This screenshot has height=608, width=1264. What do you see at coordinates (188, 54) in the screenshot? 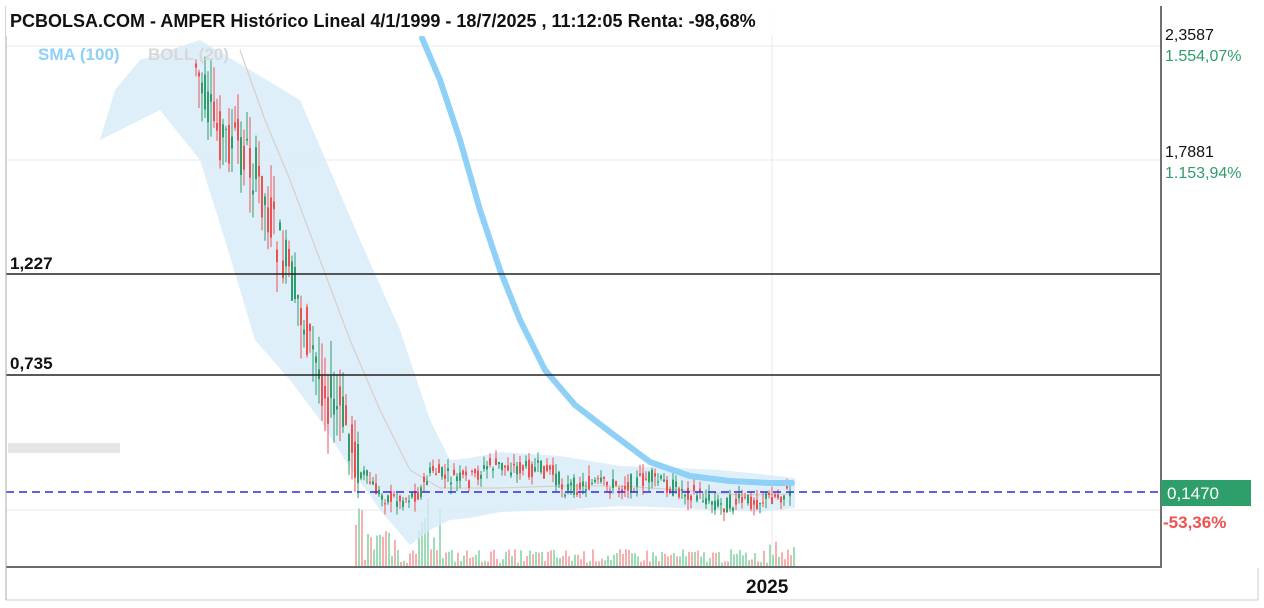
I see `legend-boll: BOLL (20)` at bounding box center [188, 54].